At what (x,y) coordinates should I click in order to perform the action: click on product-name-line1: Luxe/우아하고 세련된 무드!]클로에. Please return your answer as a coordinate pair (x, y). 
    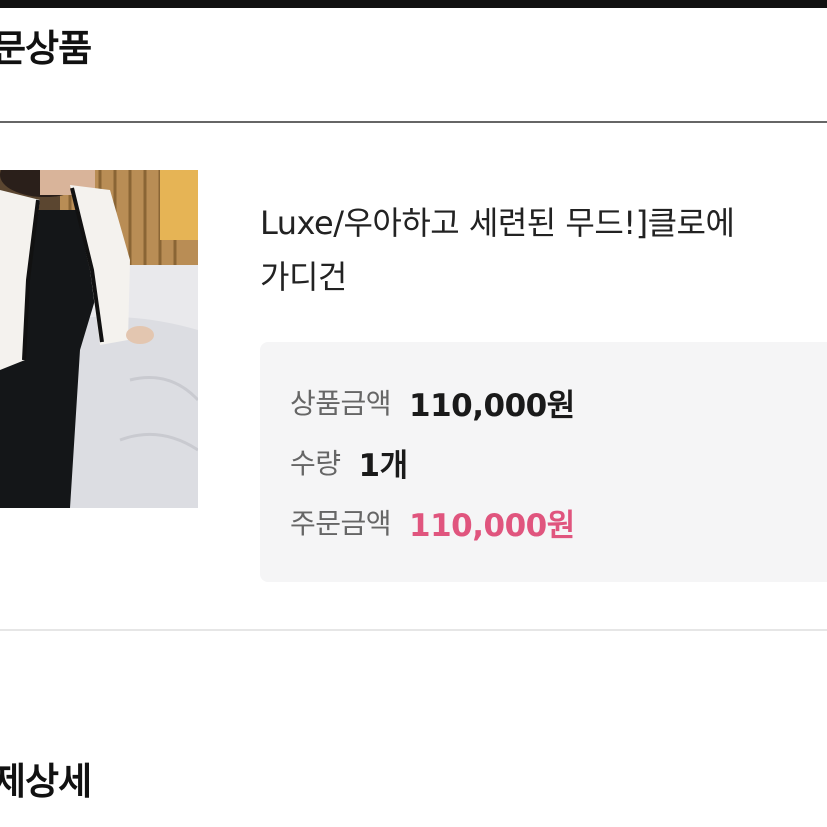
    Looking at the image, I should click on (497, 223).